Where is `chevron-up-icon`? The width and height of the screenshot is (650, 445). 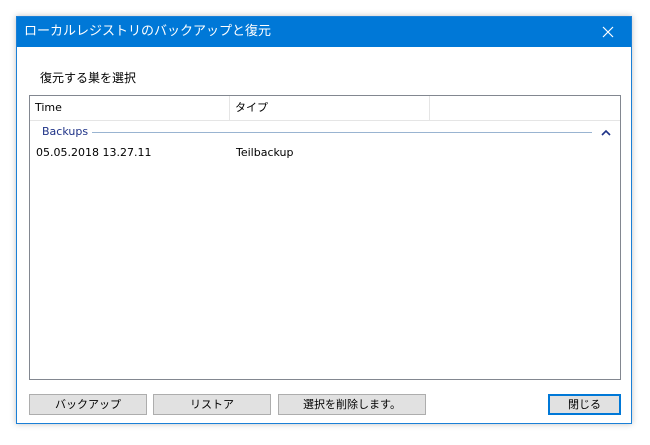
chevron-up-icon is located at coordinates (606, 132).